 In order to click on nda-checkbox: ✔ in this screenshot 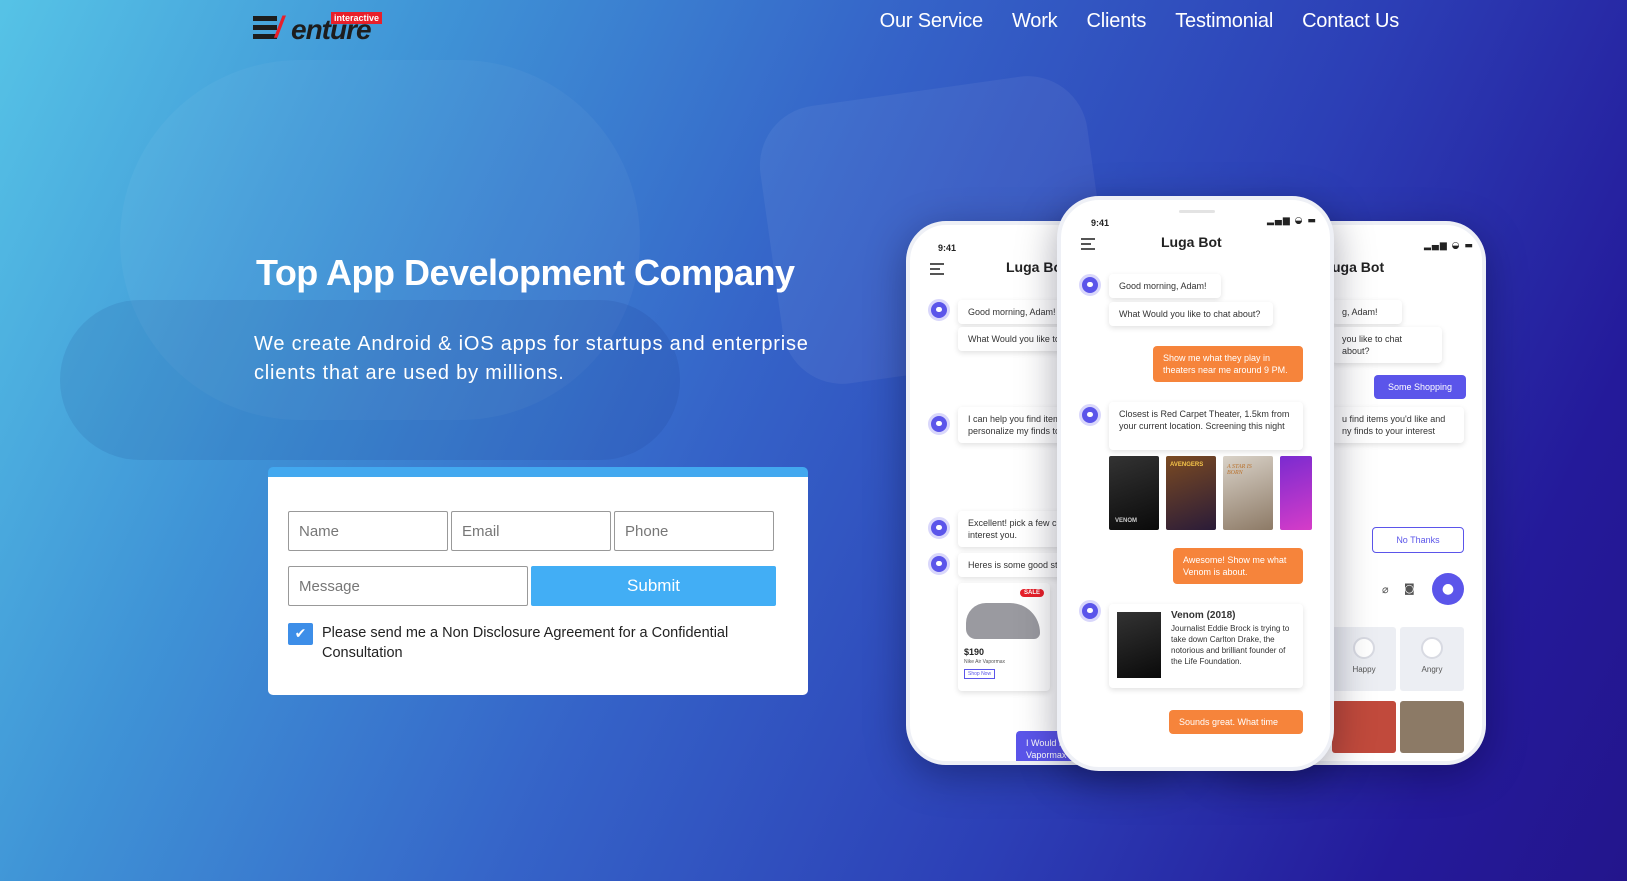, I will do `click(300, 634)`.